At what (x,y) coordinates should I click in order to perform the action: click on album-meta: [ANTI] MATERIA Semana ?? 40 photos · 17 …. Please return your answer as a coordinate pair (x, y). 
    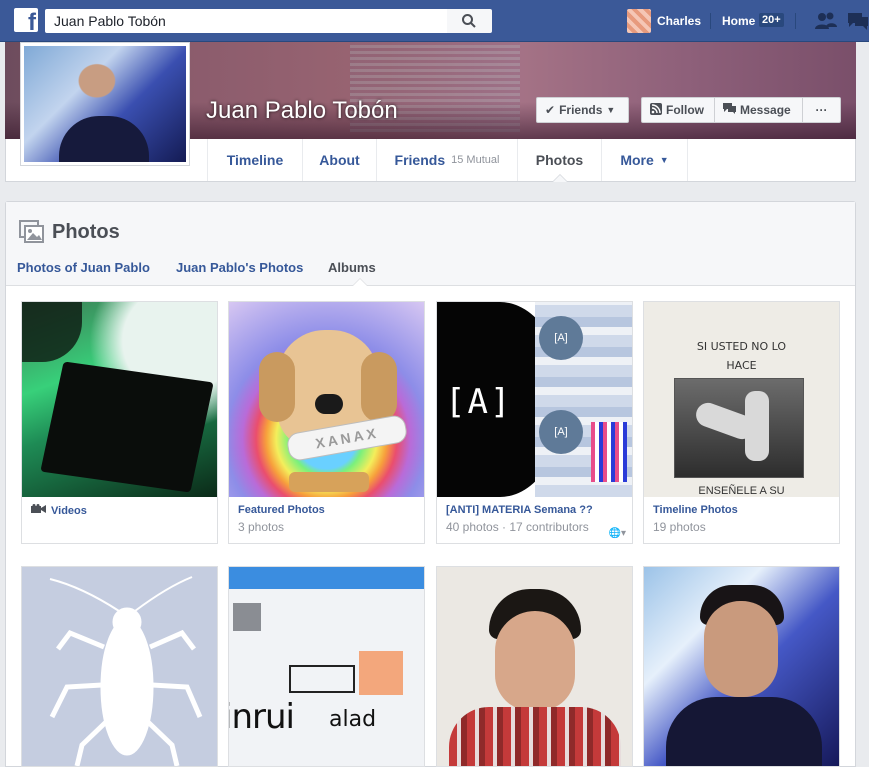
    Looking at the image, I should click on (534, 520).